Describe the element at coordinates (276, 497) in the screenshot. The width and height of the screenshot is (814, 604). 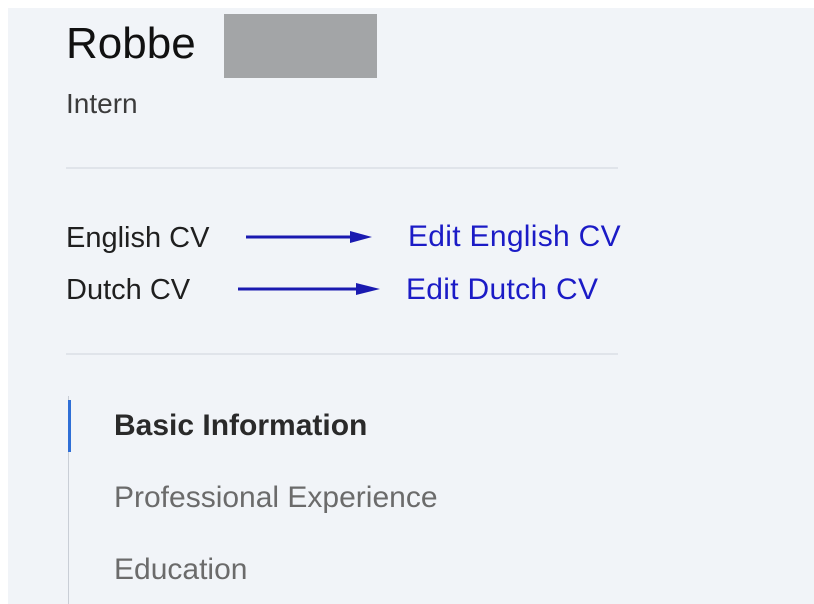
I see `nav-item-label: Professional Experience` at that location.